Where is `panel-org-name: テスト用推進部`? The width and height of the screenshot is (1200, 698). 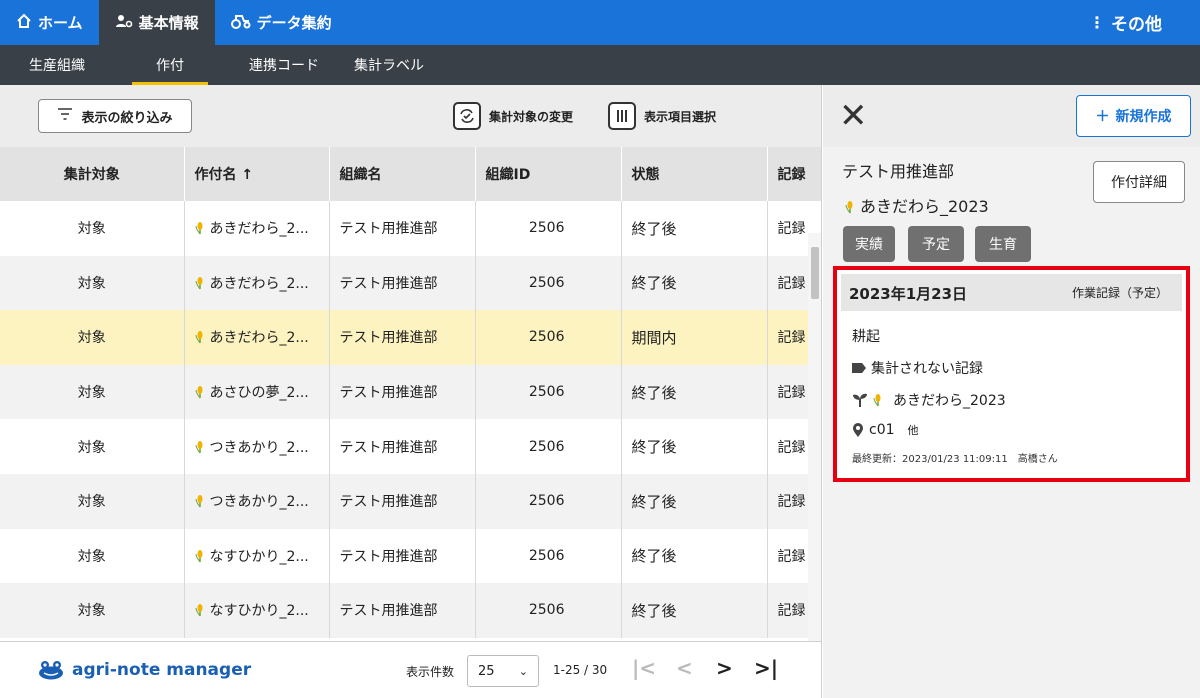
panel-org-name: テスト用推進部 is located at coordinates (898, 171).